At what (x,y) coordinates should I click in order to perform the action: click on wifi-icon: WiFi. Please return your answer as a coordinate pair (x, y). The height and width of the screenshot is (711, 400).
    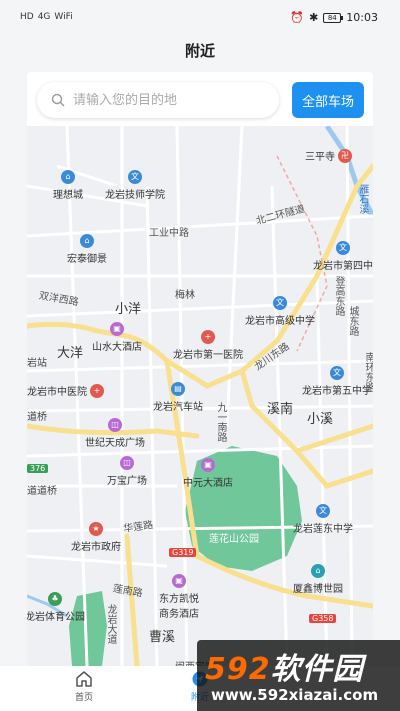
    Looking at the image, I should click on (63, 17).